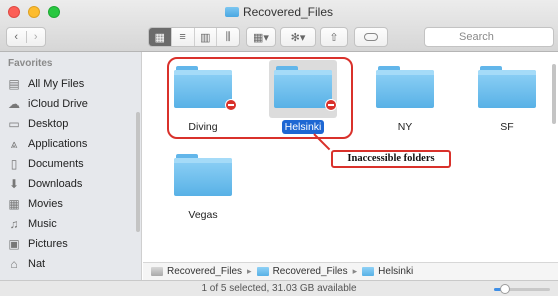  I want to click on icon-view-button: ▦, so click(160, 37).